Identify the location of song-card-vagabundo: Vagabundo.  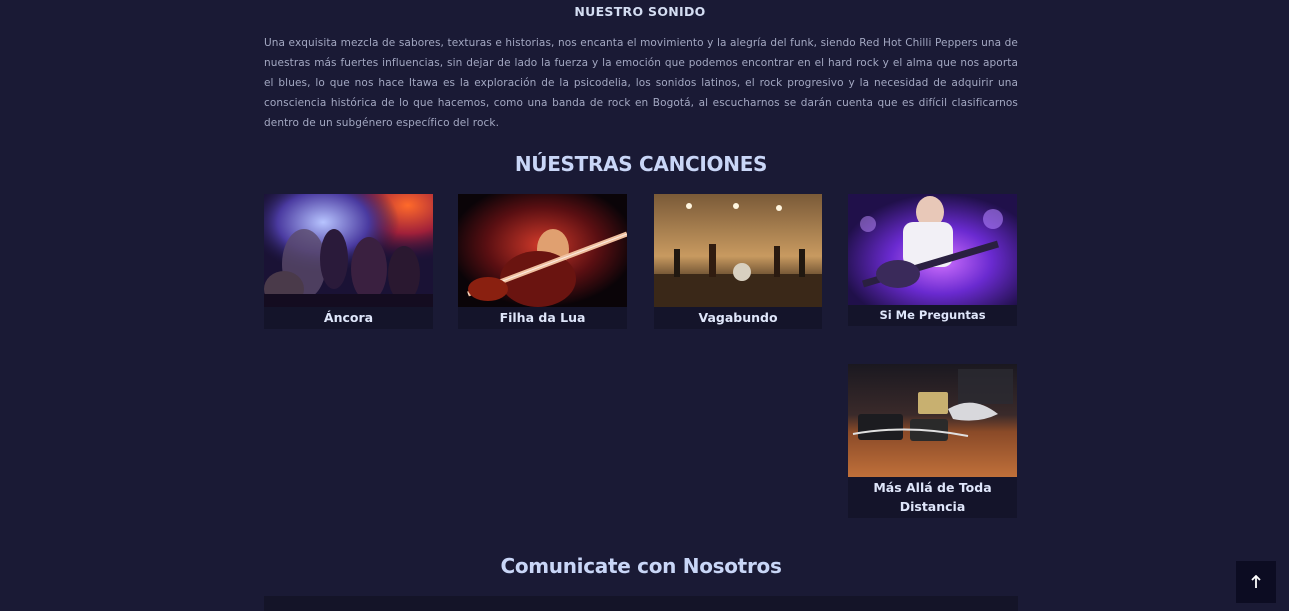
(738, 261).